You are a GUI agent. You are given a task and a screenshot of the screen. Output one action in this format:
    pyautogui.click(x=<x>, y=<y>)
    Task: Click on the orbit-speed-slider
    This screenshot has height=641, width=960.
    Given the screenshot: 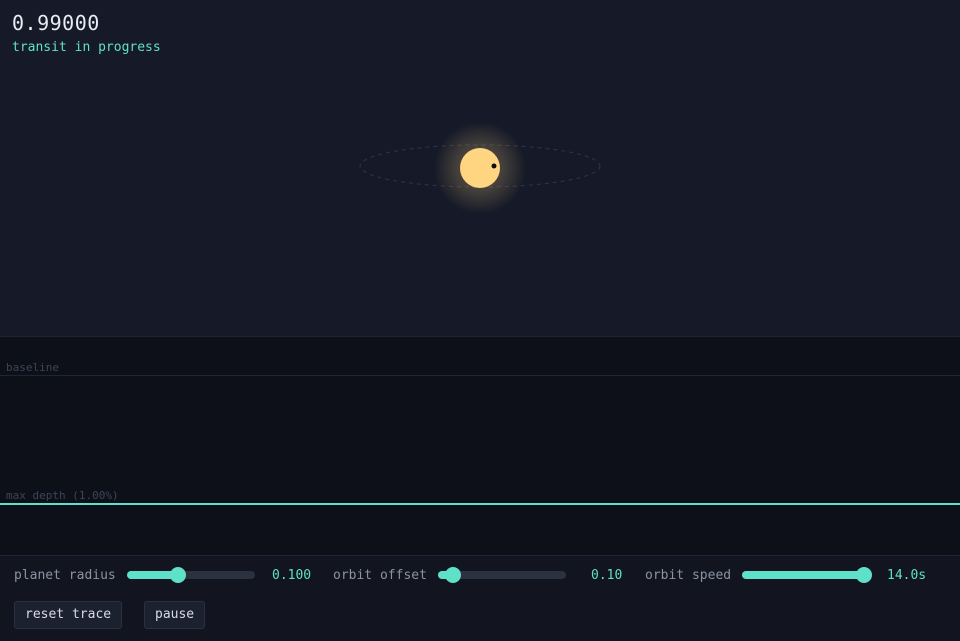 What is the action you would take?
    pyautogui.click(x=807, y=575)
    